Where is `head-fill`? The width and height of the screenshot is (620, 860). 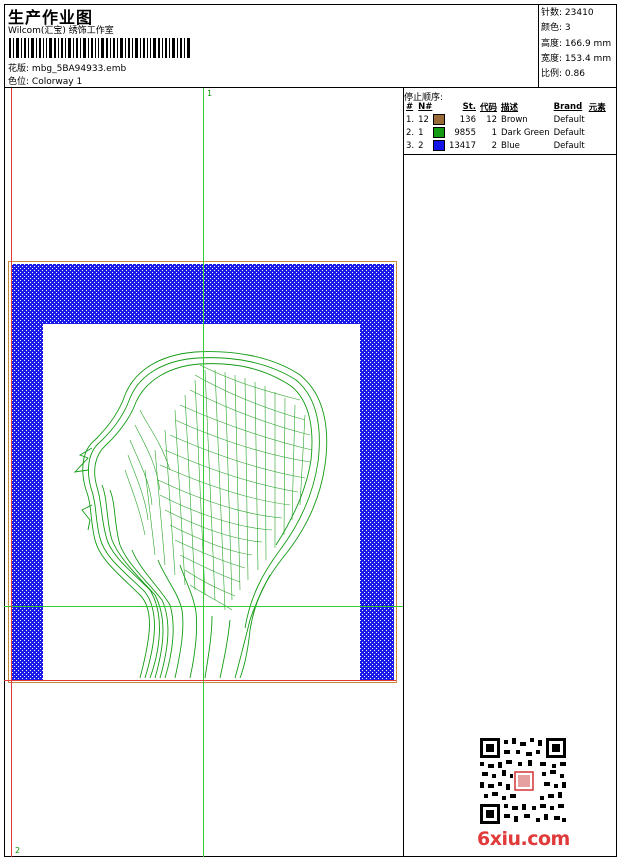
head-fill is located at coordinates (218, 487).